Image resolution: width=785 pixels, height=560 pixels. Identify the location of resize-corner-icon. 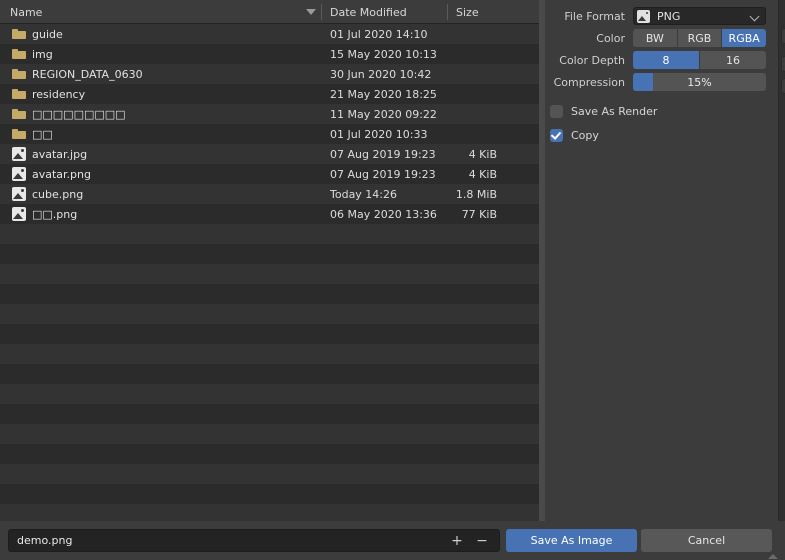
(773, 556).